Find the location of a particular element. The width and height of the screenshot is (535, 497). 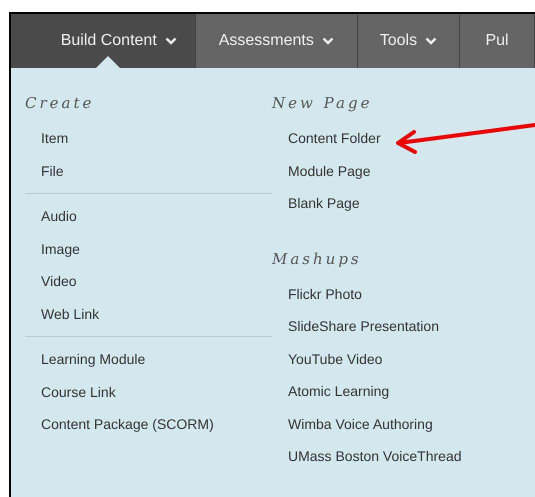

menu-item: Content Package (SCORM) is located at coordinates (127, 424).